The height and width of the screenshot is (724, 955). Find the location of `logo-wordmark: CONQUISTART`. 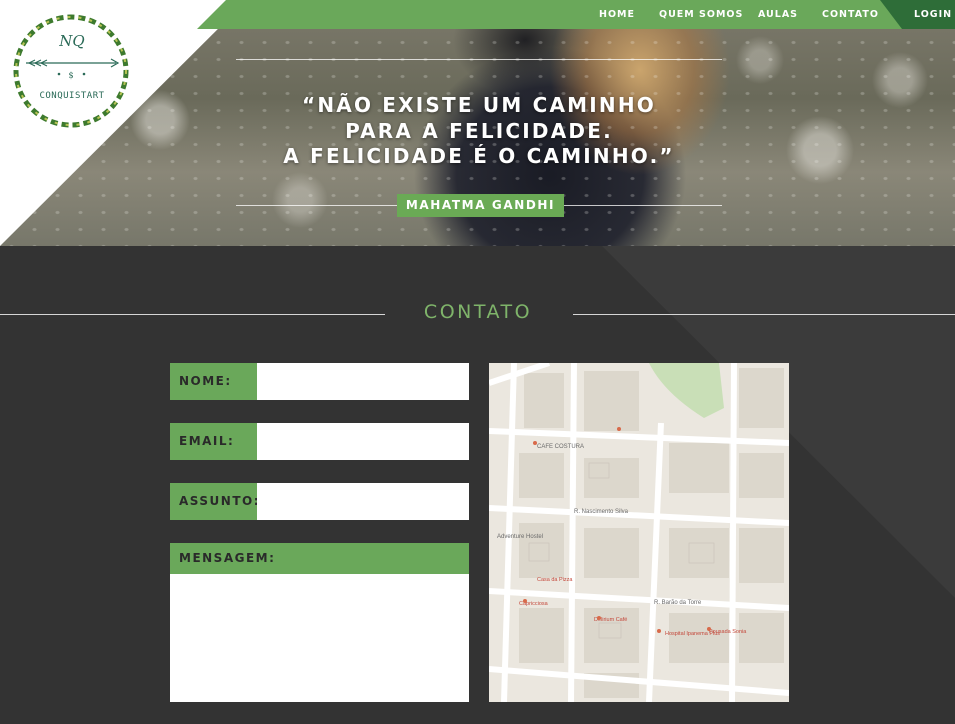

logo-wordmark: CONQUISTART is located at coordinates (72, 96).